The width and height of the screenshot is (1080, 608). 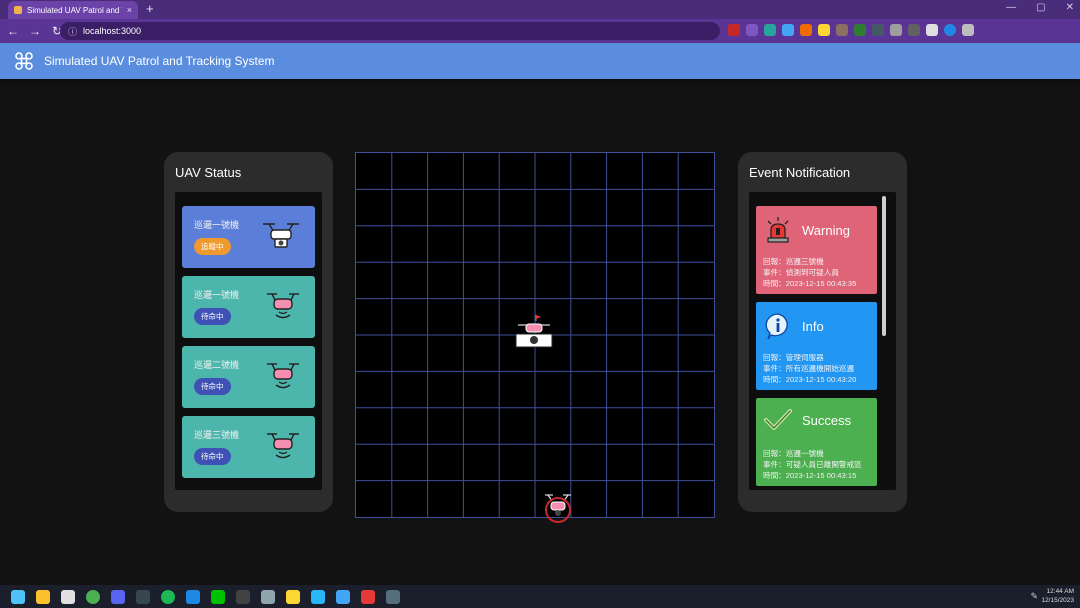 I want to click on alarm-light-icon, so click(x=778, y=230).